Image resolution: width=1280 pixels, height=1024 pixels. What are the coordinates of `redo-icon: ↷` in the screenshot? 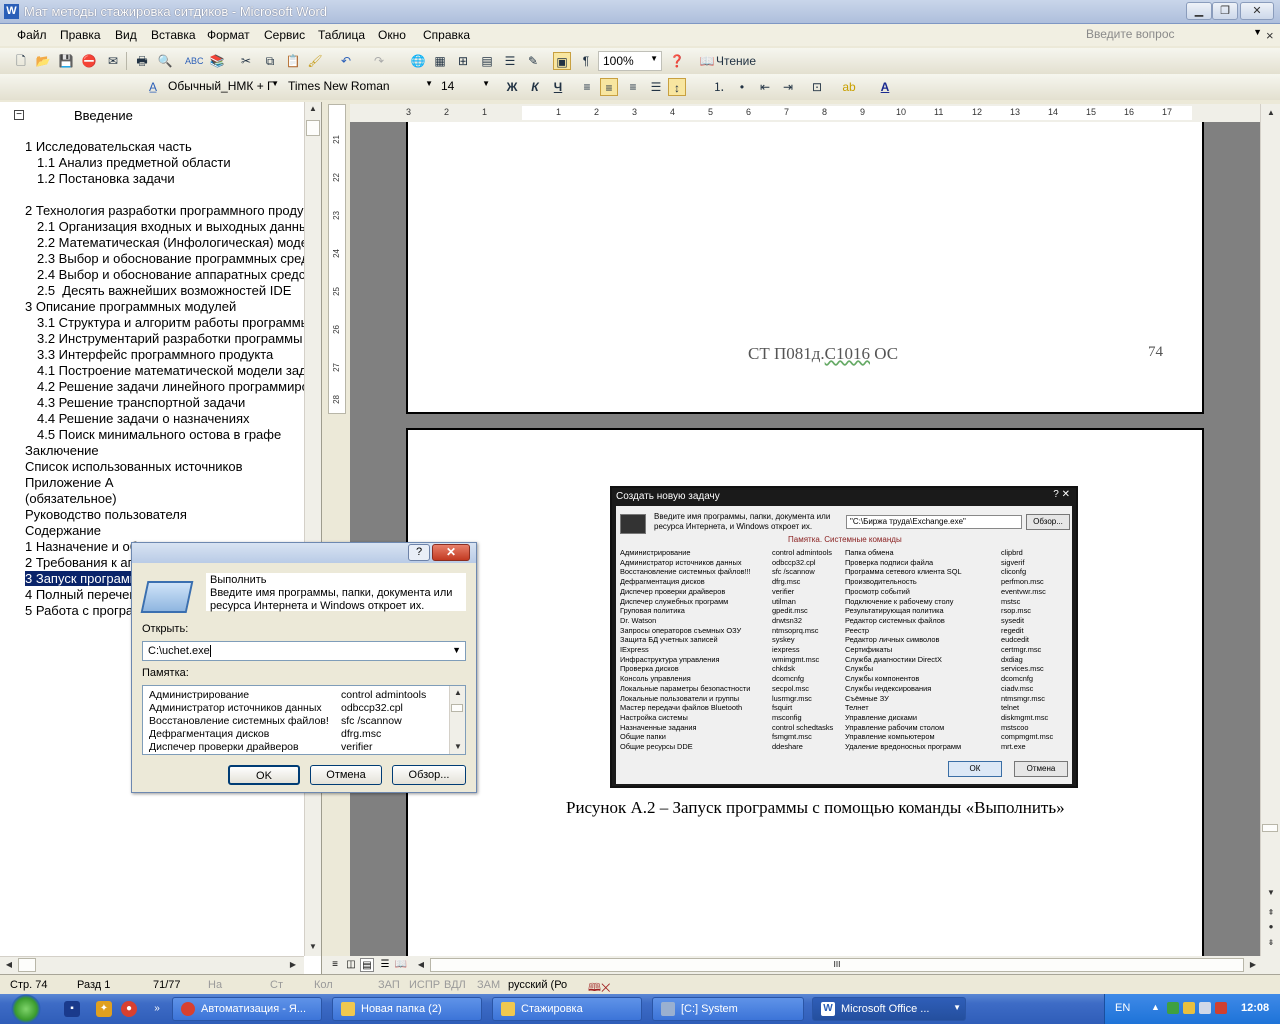 It's located at (379, 61).